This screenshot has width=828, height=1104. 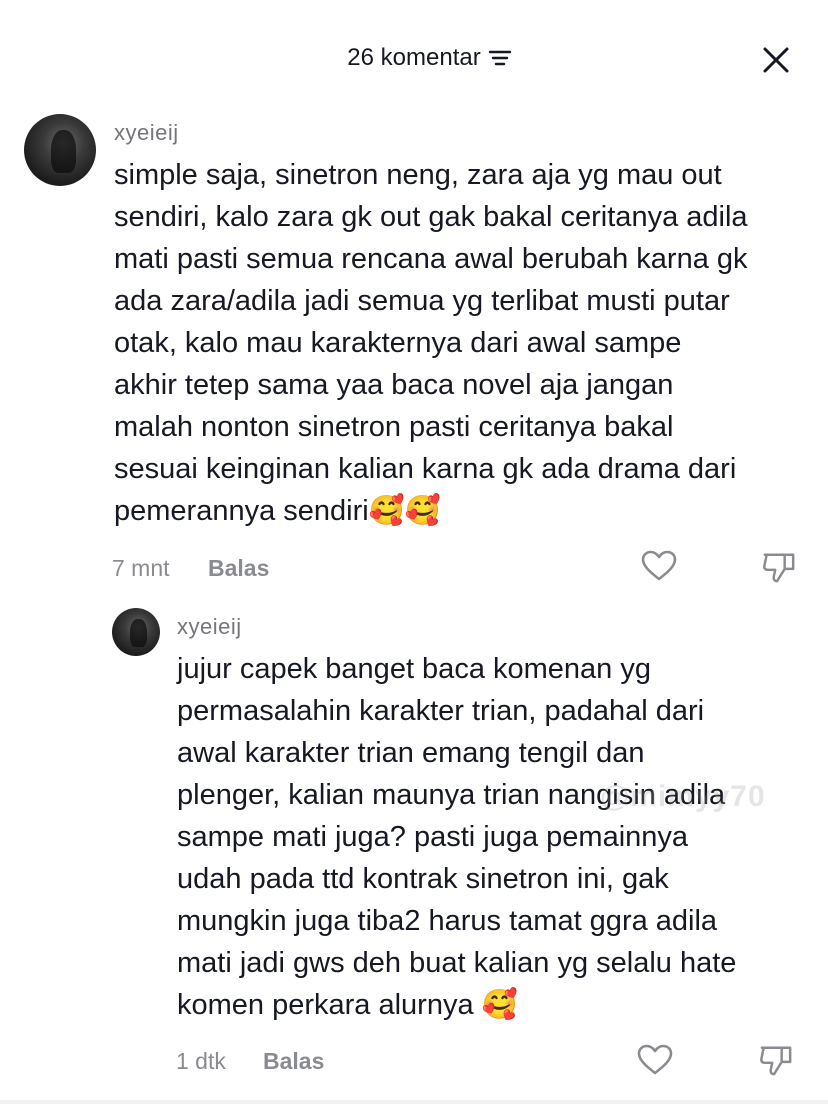 I want to click on comment-username: xyeieij, so click(x=209, y=627).